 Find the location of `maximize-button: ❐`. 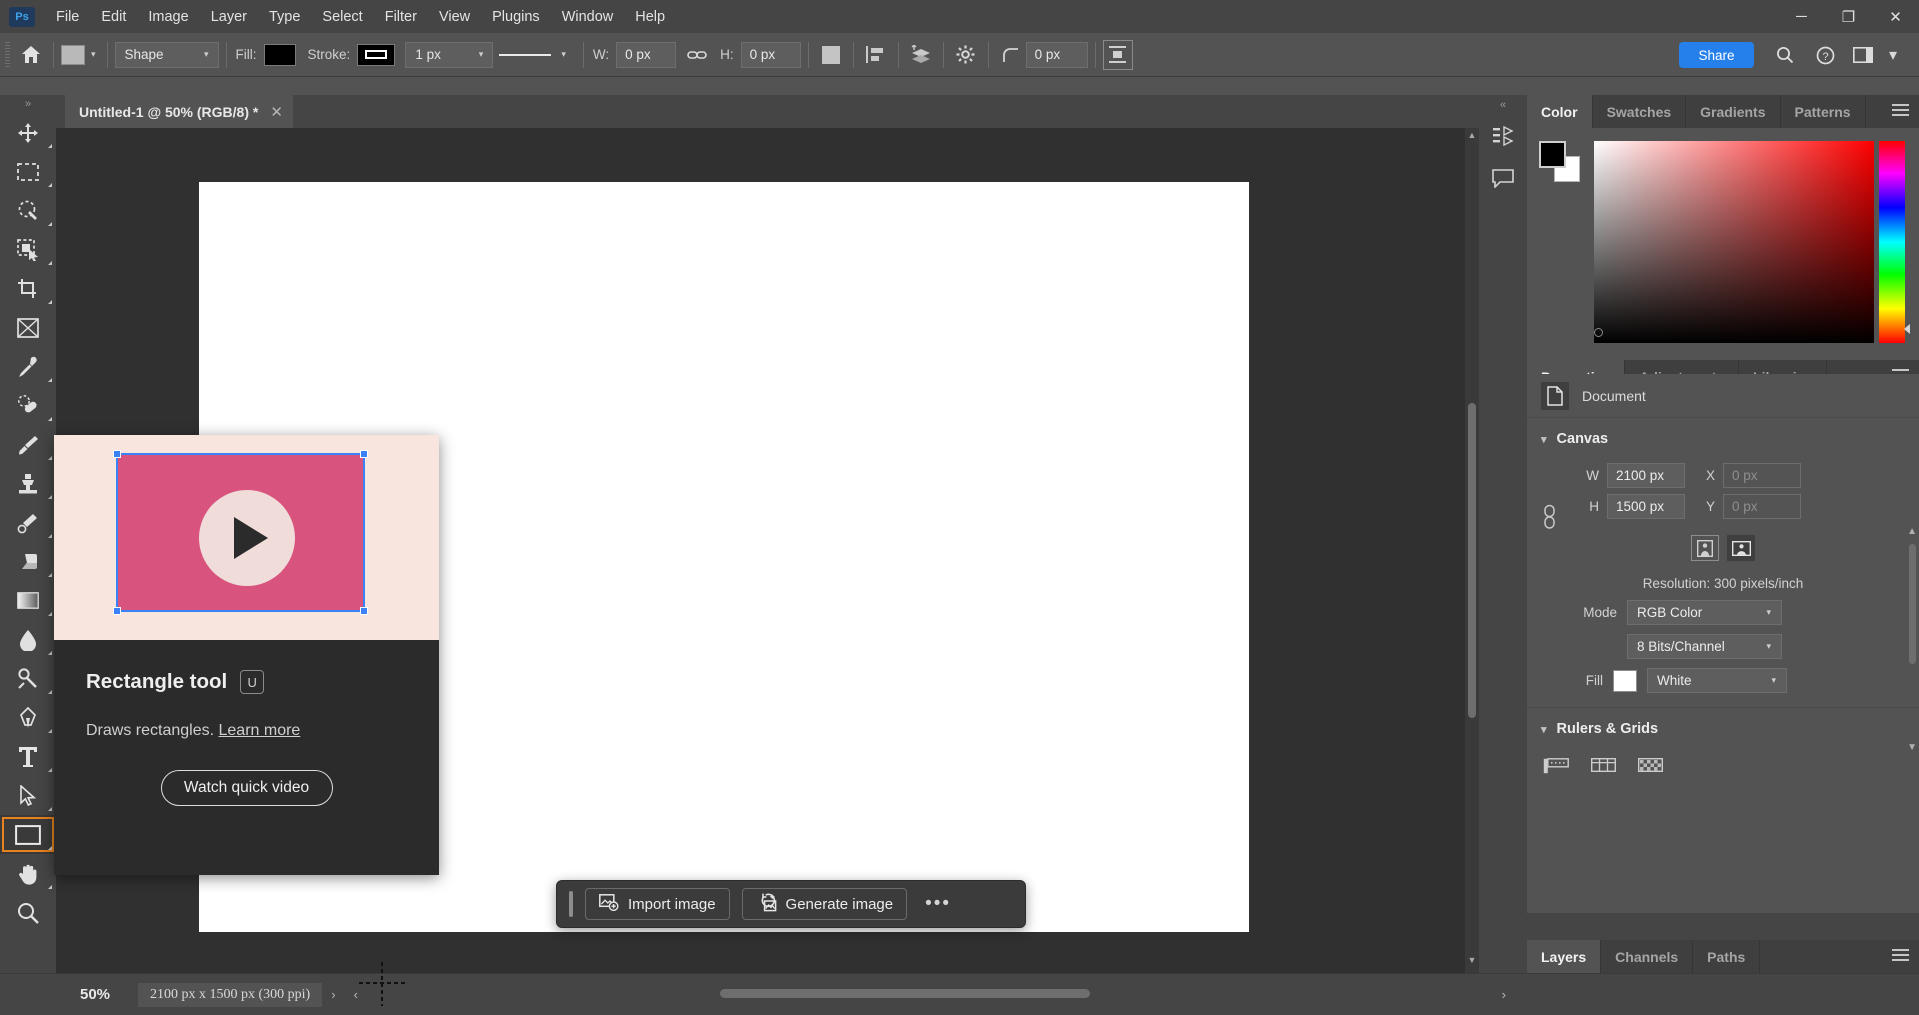

maximize-button: ❐ is located at coordinates (1848, 16).